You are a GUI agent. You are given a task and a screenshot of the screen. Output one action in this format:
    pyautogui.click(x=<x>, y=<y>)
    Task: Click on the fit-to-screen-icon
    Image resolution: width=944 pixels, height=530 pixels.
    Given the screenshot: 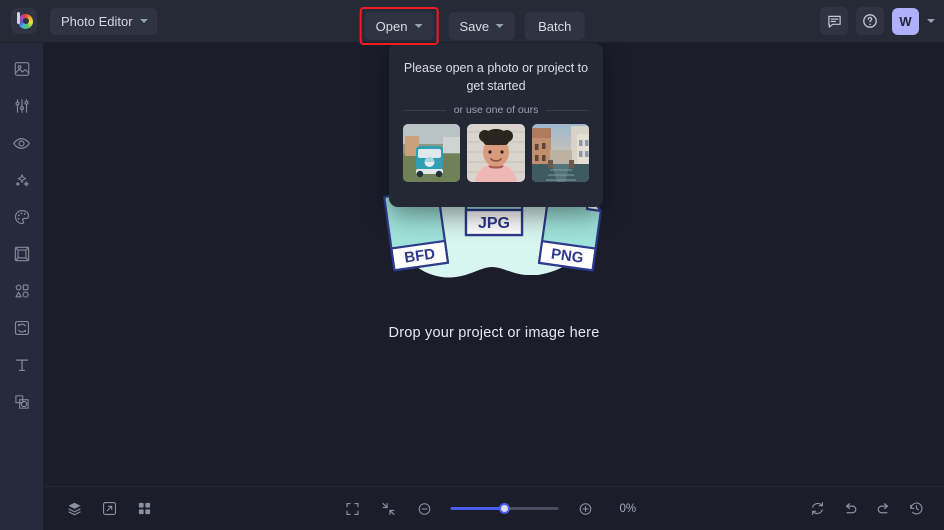 What is the action you would take?
    pyautogui.click(x=352, y=508)
    